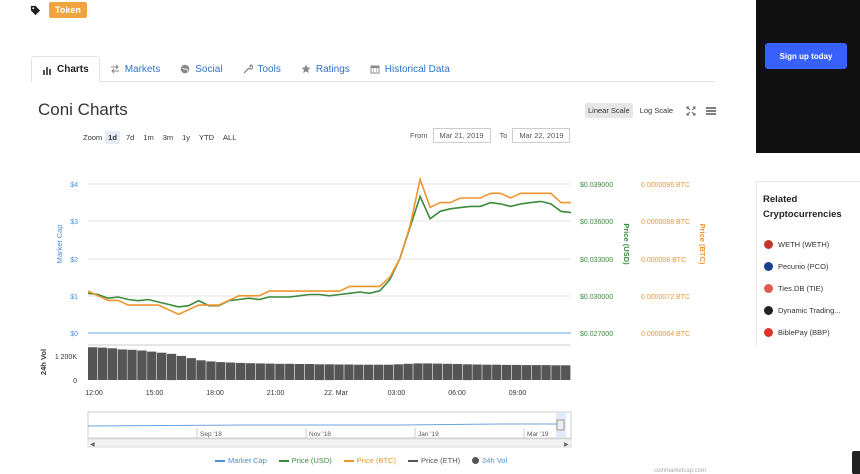  I want to click on related-label: Pecunio (PCO), so click(803, 266).